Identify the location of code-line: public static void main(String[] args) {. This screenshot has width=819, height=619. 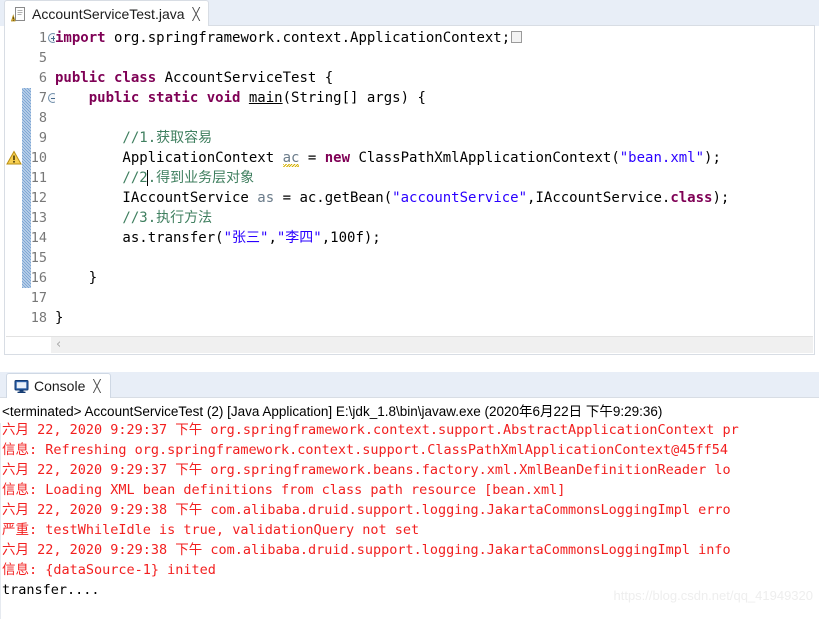
(240, 98).